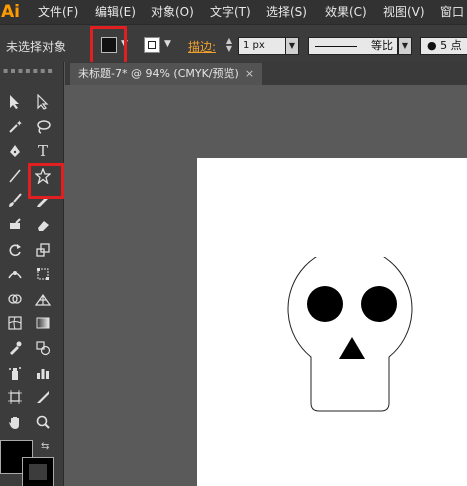  I want to click on menu-file: 文件(F), so click(58, 12).